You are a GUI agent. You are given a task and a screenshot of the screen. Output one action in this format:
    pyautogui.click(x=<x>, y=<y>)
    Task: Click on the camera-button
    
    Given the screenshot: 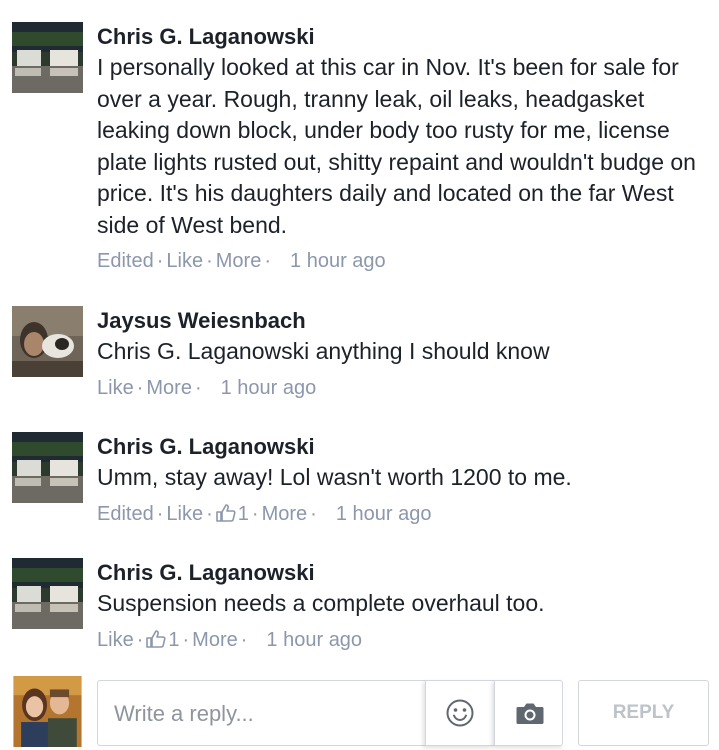 What is the action you would take?
    pyautogui.click(x=529, y=713)
    